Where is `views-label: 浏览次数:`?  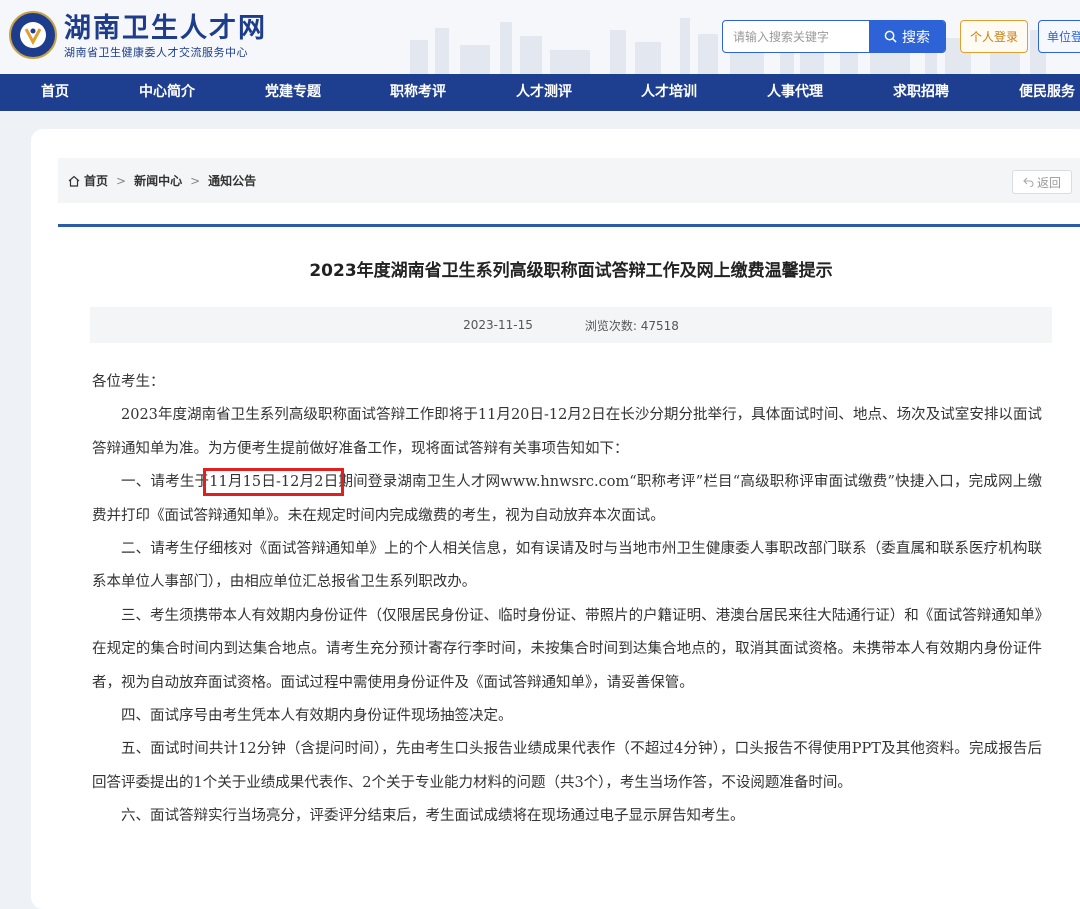
views-label: 浏览次数: is located at coordinates (610, 325).